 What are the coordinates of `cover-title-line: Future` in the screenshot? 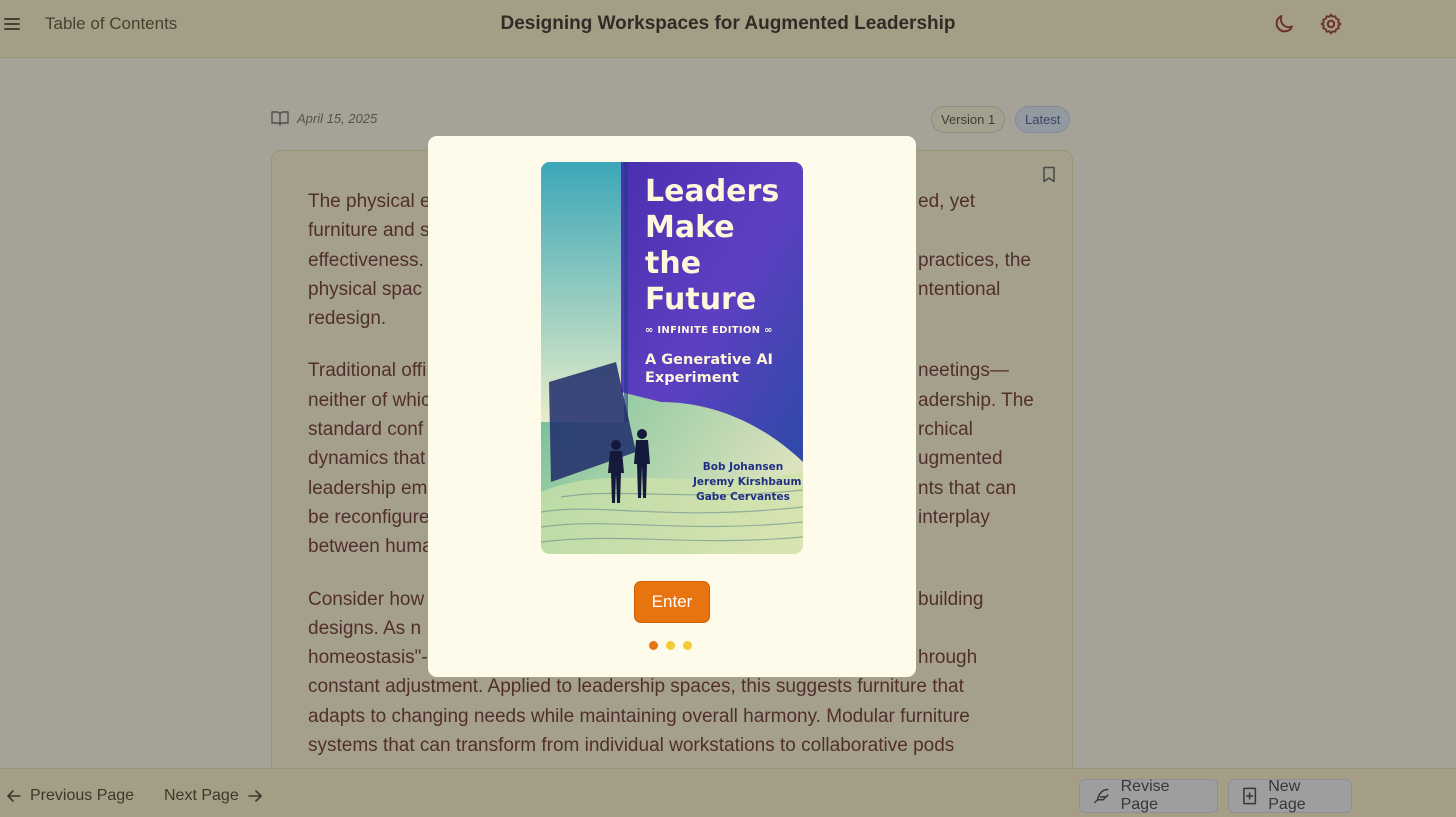 It's located at (701, 299).